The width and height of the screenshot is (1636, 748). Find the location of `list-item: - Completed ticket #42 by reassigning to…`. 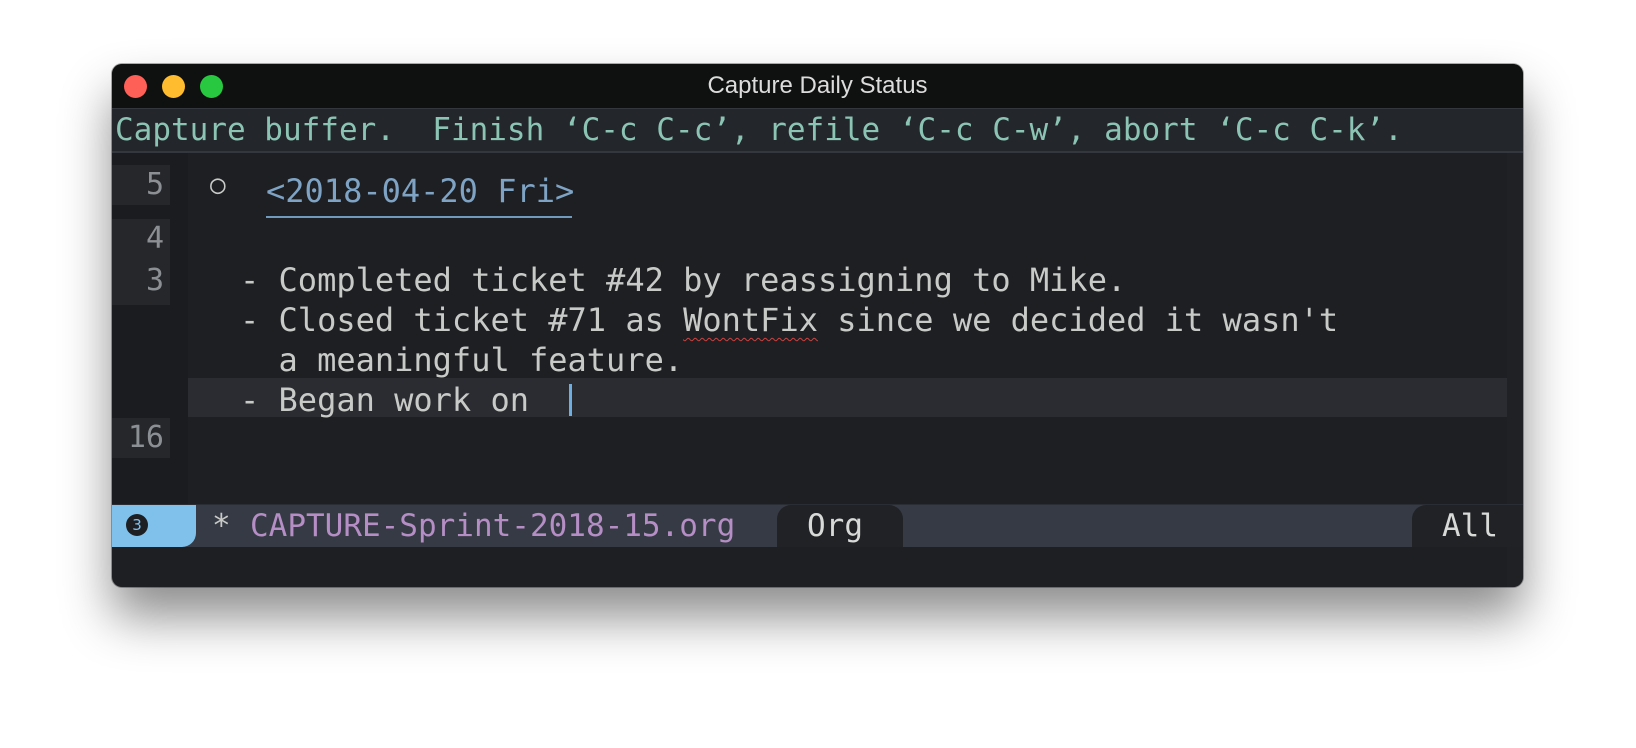

list-item: - Completed ticket #42 by reassigning to… is located at coordinates (683, 280).